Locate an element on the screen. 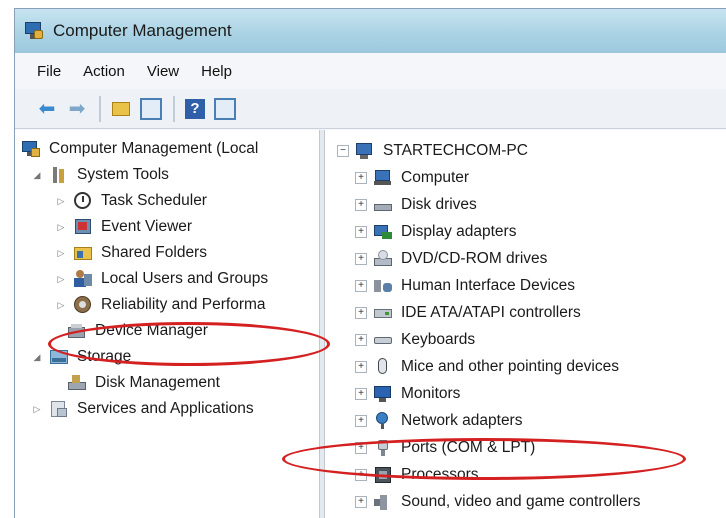  tools-icon is located at coordinates (59, 175).